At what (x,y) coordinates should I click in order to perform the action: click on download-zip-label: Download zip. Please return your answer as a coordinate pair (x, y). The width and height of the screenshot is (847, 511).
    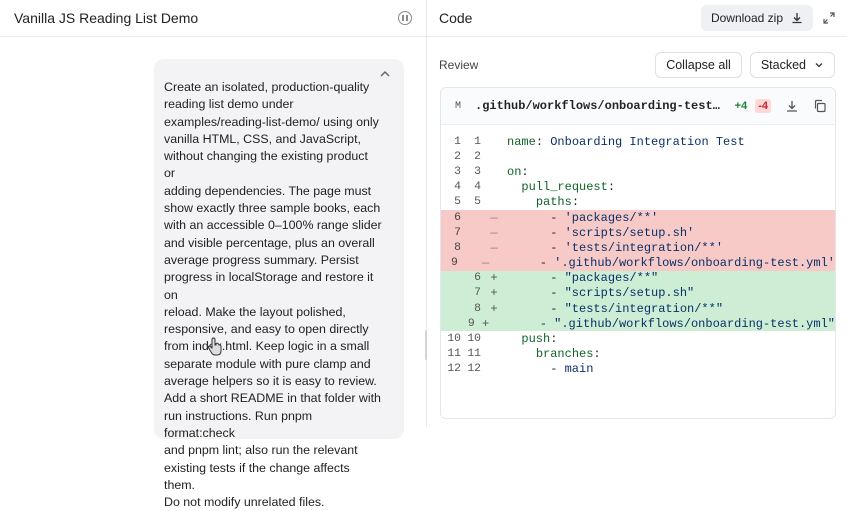
    Looking at the image, I should click on (746, 18).